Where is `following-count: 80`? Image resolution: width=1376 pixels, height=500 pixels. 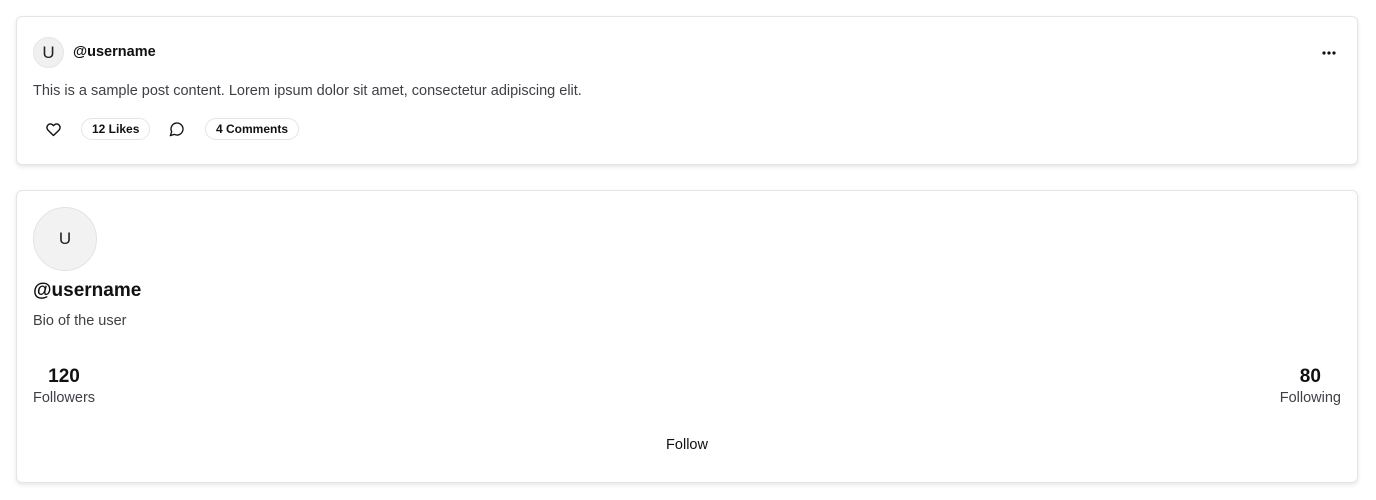 following-count: 80 is located at coordinates (1310, 376).